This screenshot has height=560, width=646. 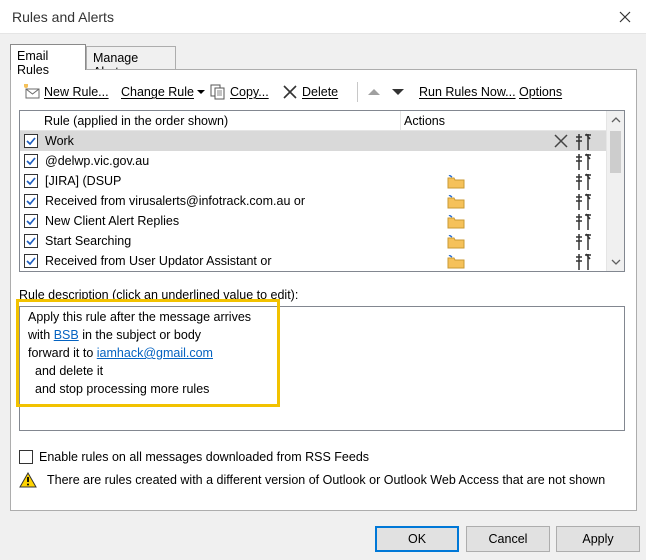 I want to click on move-down-button, so click(x=398, y=92).